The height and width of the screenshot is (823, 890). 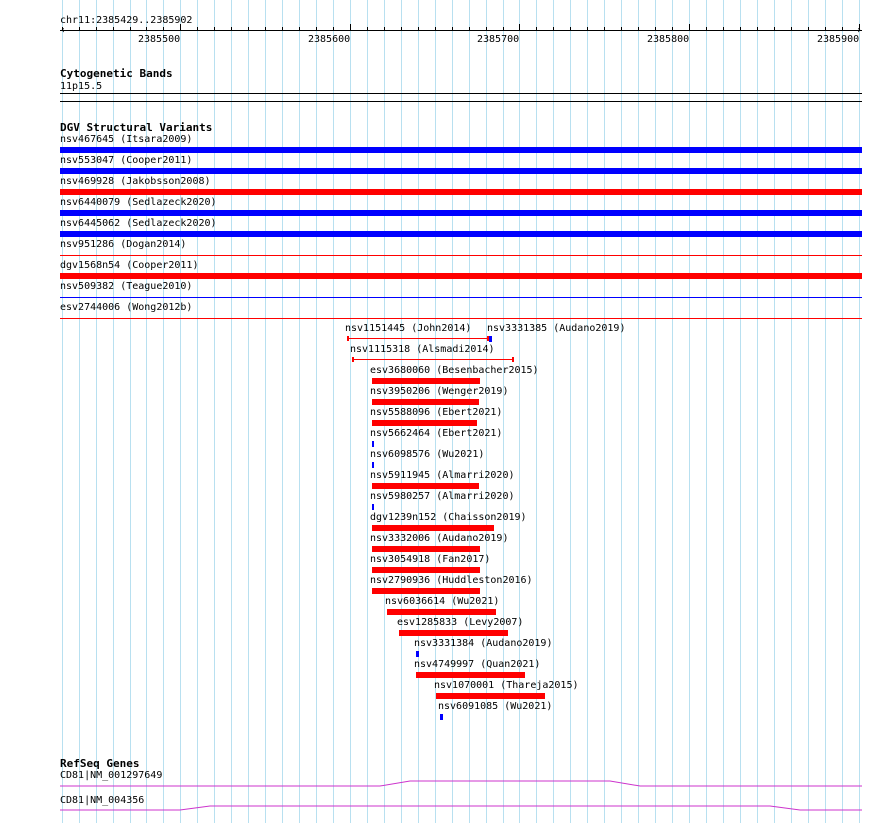 What do you see at coordinates (461, 783) in the screenshot?
I see `gene-model-nm001297649` at bounding box center [461, 783].